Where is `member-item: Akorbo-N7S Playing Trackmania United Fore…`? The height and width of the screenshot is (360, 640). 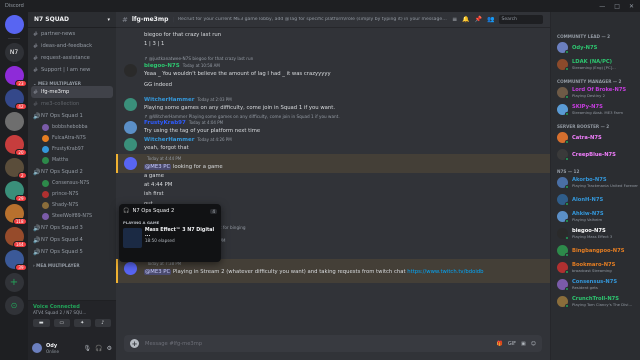 member-item: Akorbo-N7S Playing Trackmania United Fore… is located at coordinates (595, 182).